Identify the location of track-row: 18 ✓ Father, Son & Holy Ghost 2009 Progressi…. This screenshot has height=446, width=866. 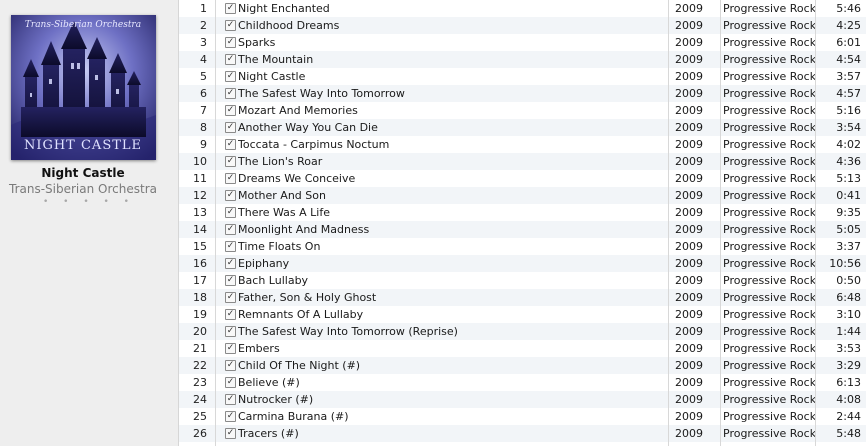
(522, 297).